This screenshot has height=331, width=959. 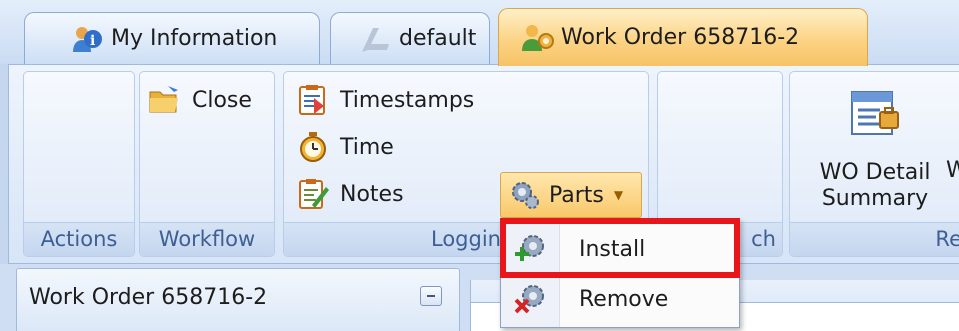 What do you see at coordinates (79, 164) in the screenshot?
I see `ribbon-group-actions: Actions` at bounding box center [79, 164].